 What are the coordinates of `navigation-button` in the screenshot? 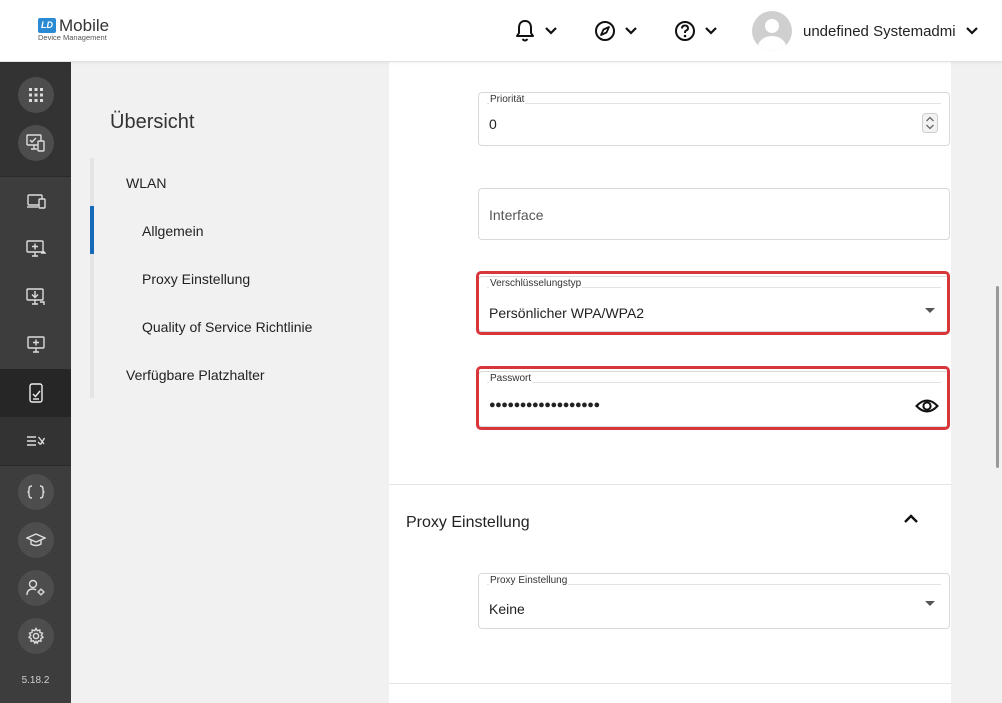 It's located at (616, 31).